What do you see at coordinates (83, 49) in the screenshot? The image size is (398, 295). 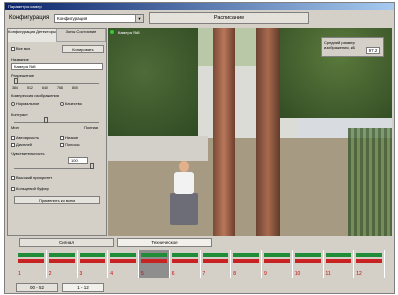 I see `copy-button: Копировать` at bounding box center [83, 49].